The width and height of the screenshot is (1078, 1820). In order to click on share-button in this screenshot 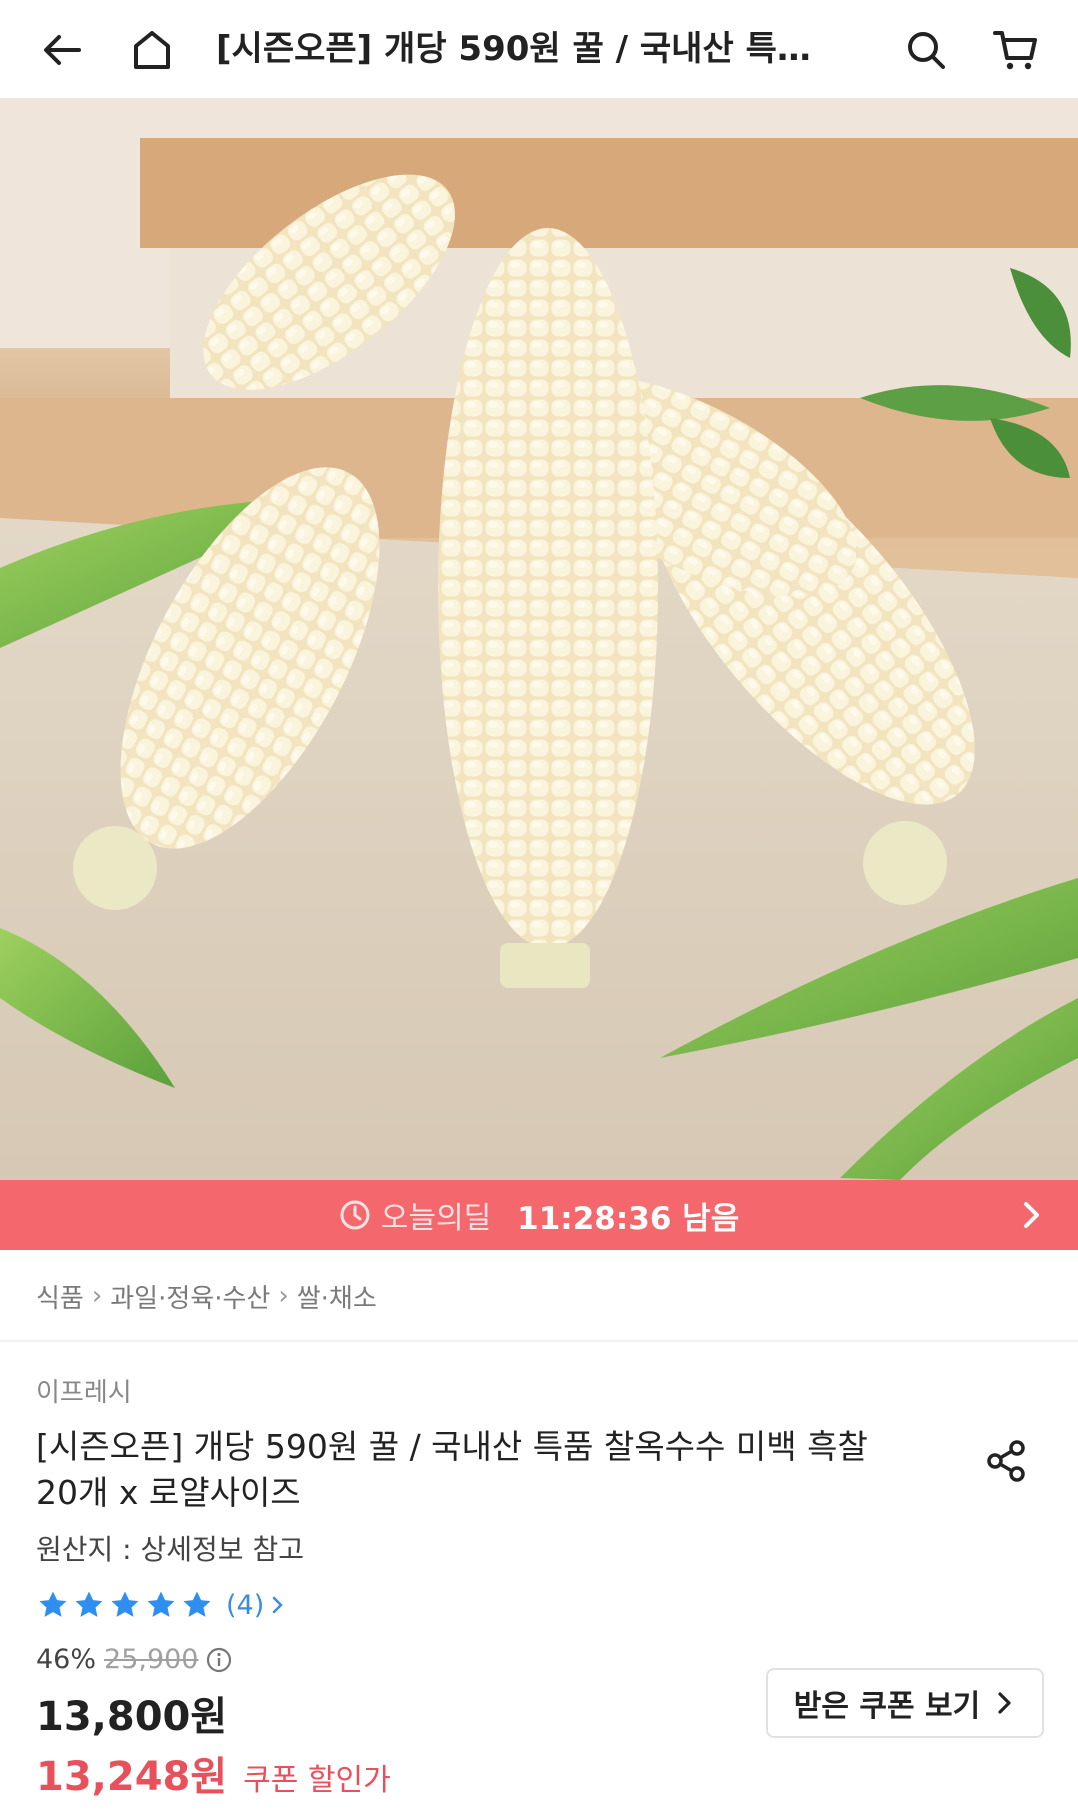, I will do `click(1007, 1461)`.